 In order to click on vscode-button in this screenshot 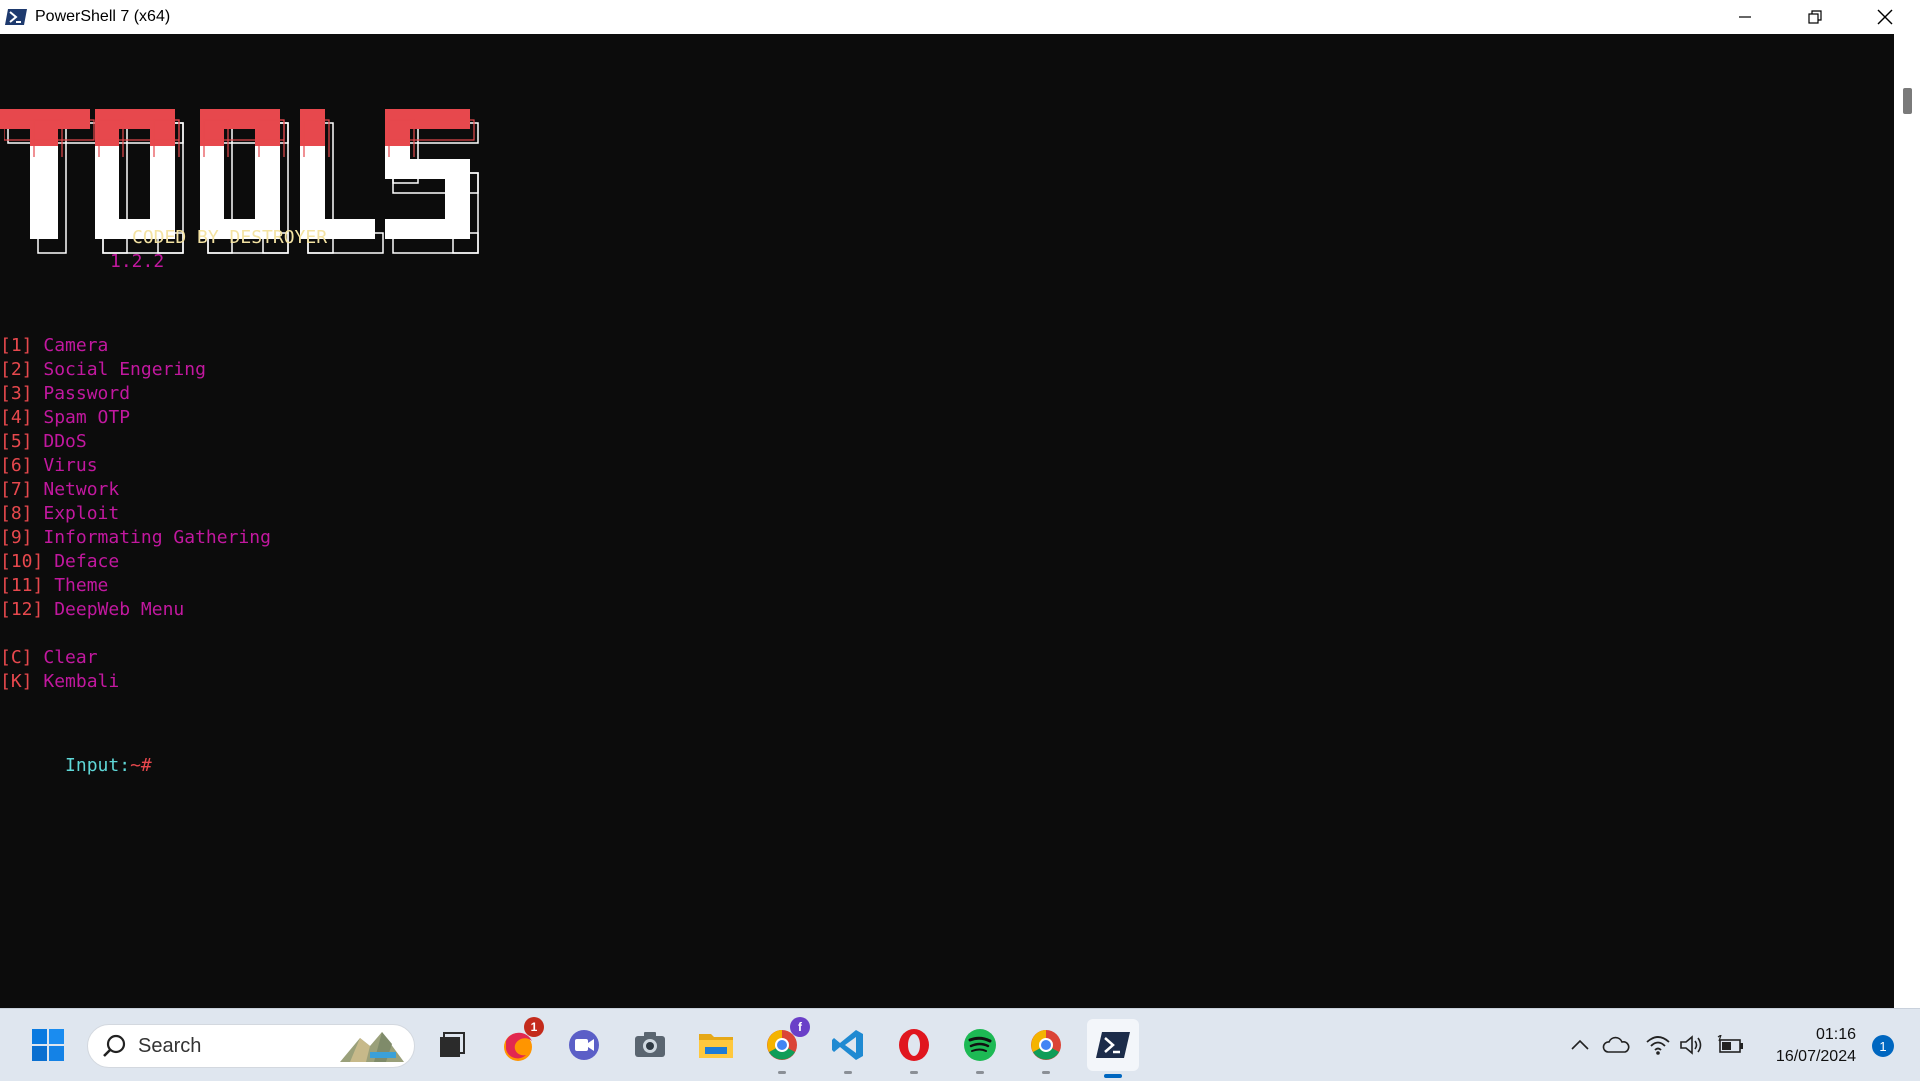, I will do `click(848, 1048)`.